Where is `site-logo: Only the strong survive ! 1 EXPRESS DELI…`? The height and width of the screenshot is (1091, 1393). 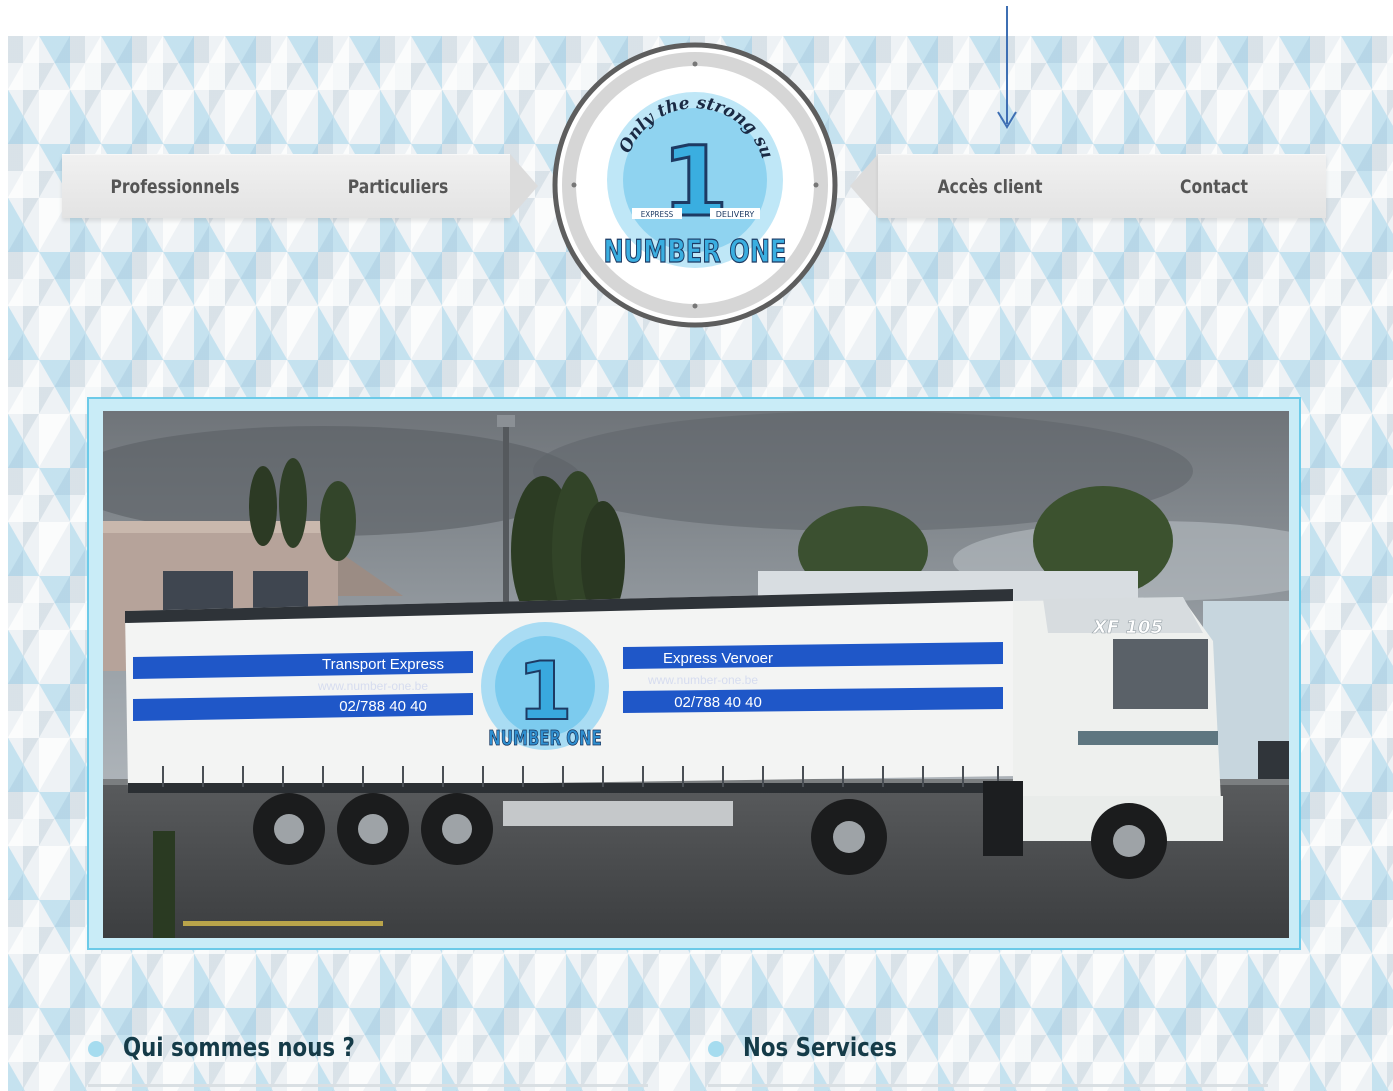 site-logo: Only the strong survive ! 1 EXPRESS DELI… is located at coordinates (692, 177).